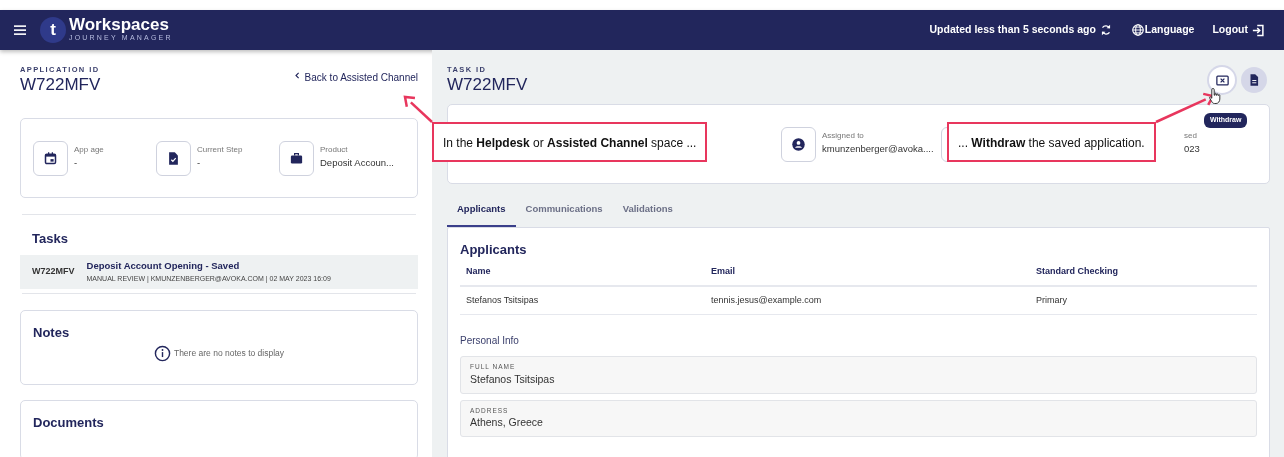 The width and height of the screenshot is (1284, 457). What do you see at coordinates (50, 239) in the screenshot?
I see `section-title: Tasks` at bounding box center [50, 239].